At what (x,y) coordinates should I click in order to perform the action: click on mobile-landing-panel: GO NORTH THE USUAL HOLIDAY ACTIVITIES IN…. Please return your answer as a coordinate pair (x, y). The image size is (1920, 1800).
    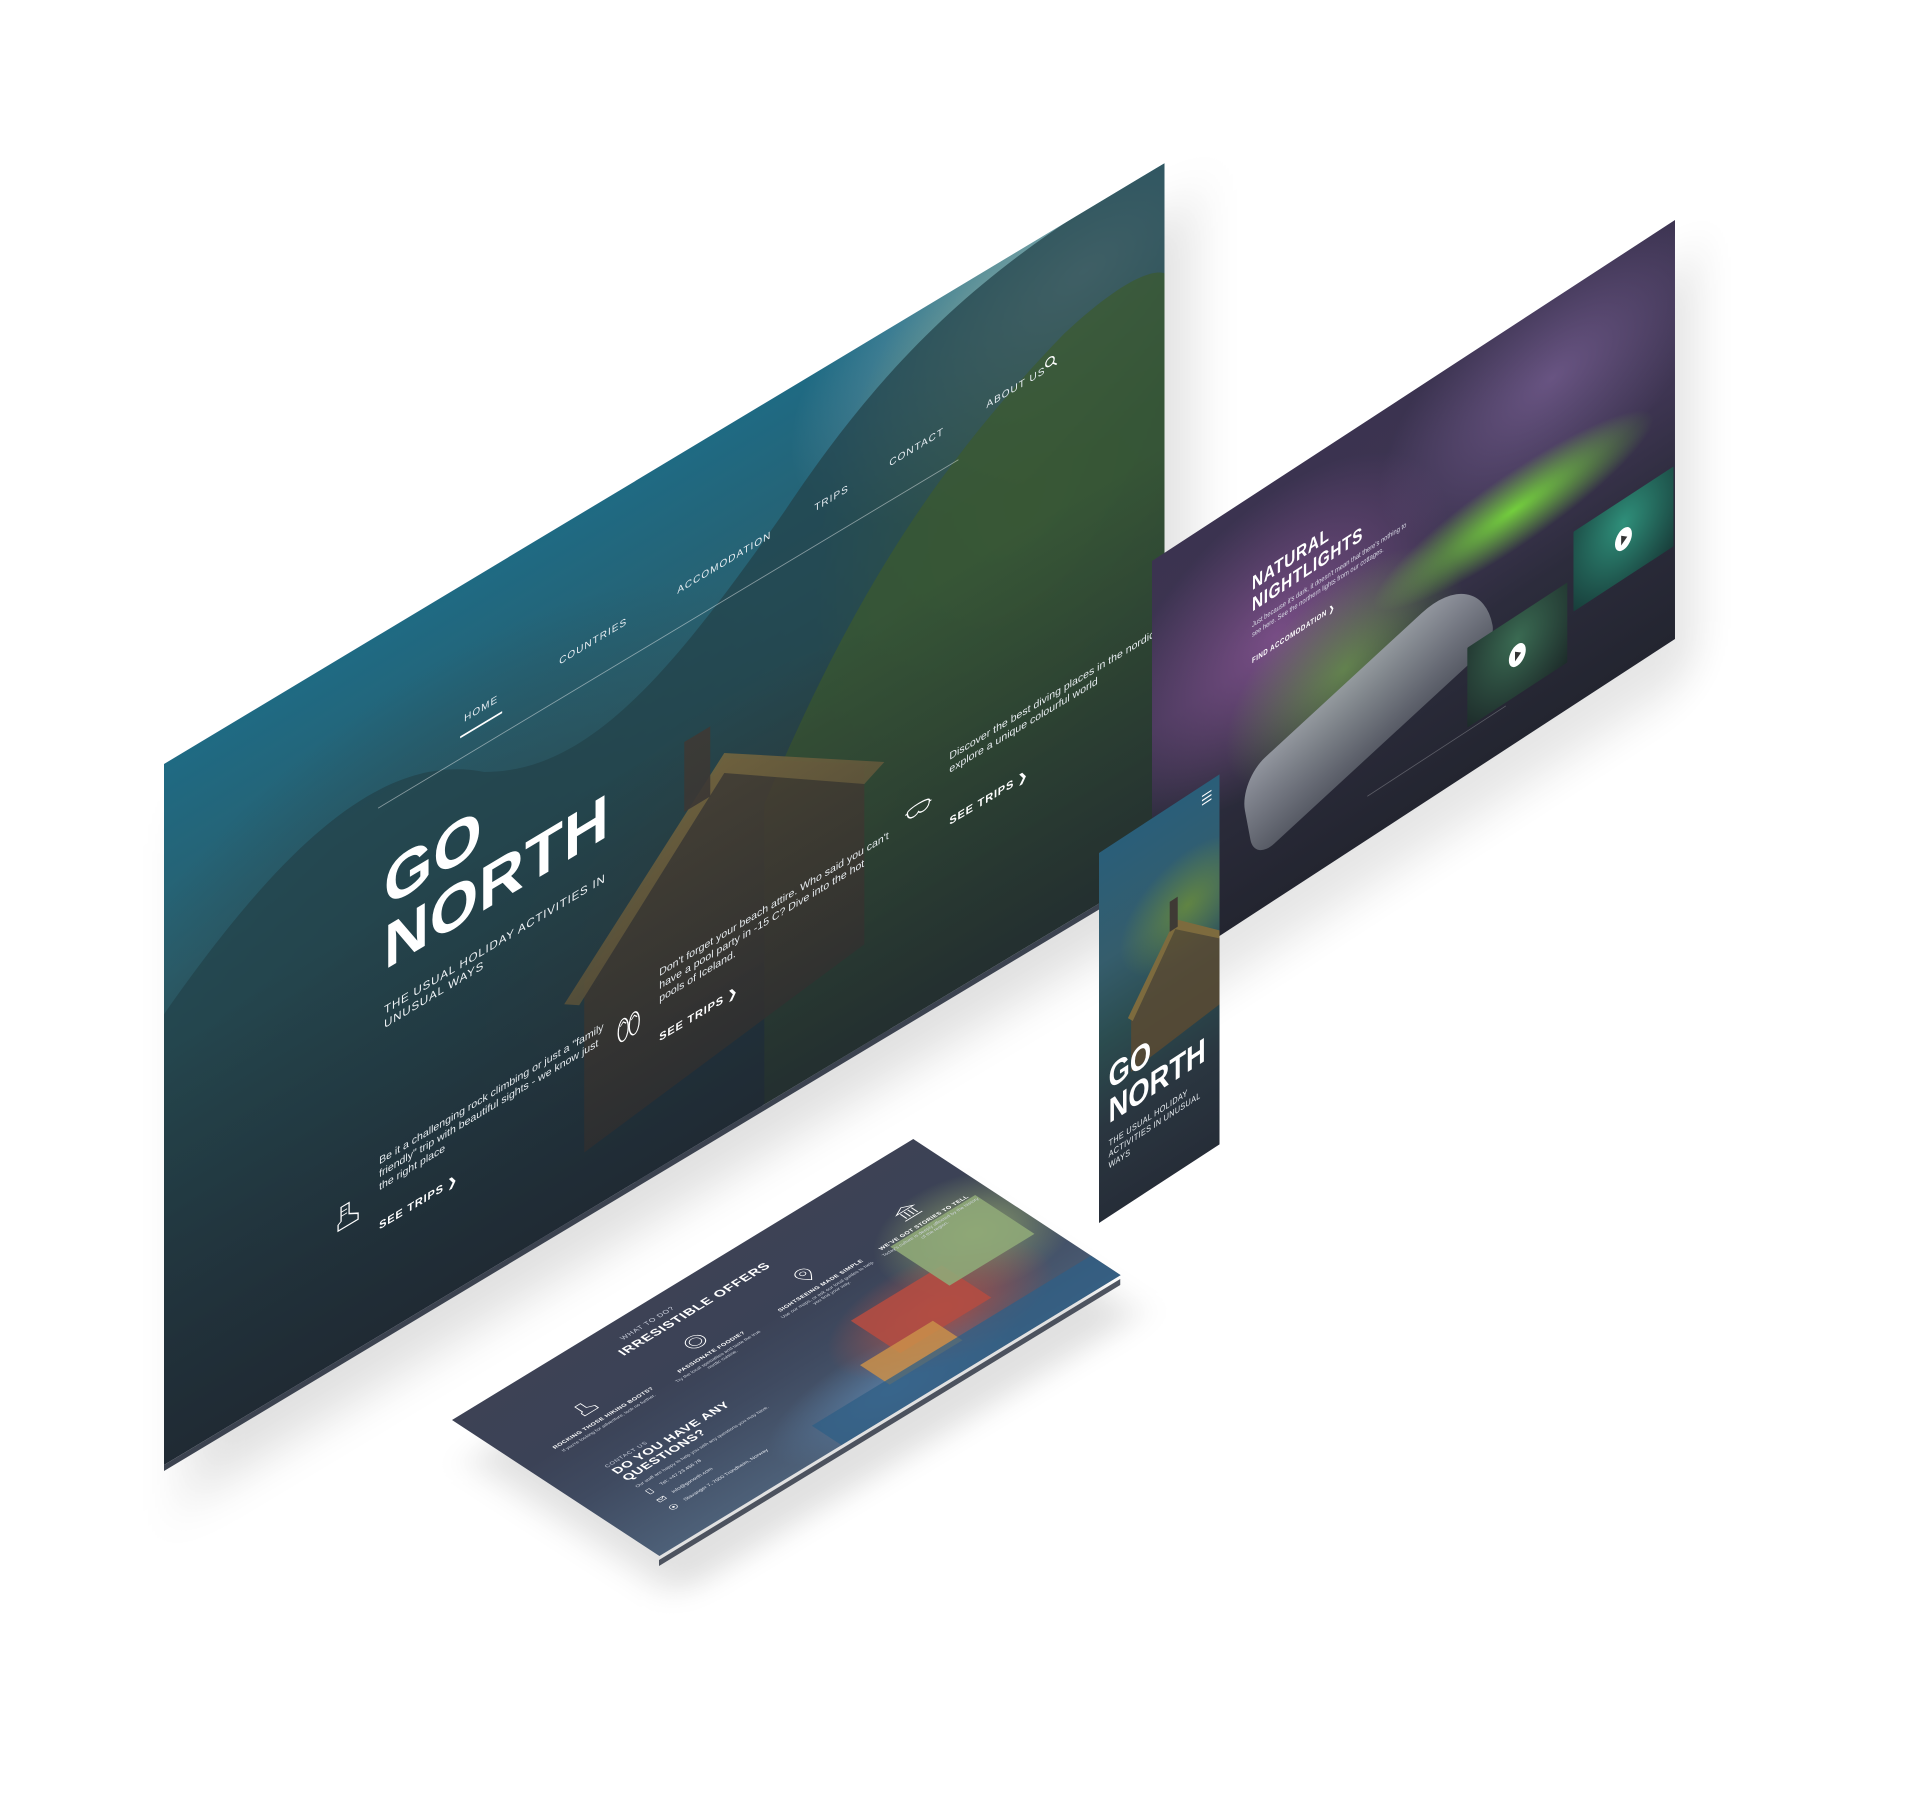
    Looking at the image, I should click on (1159, 998).